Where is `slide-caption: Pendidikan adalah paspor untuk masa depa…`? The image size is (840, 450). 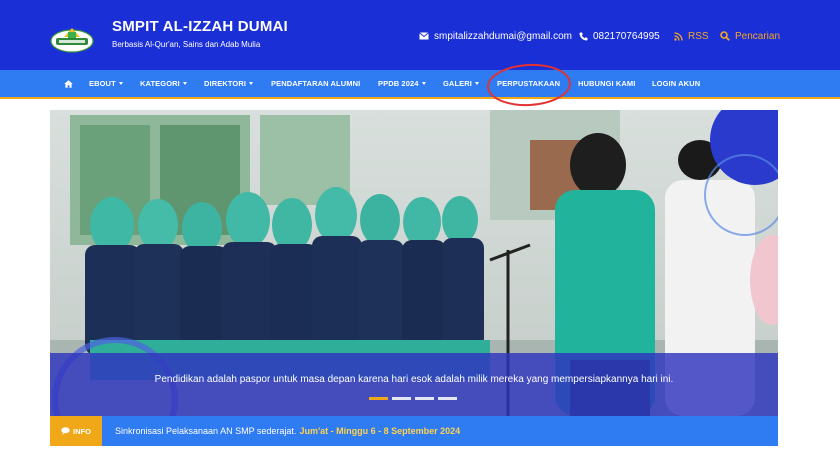 slide-caption: Pendidikan adalah paspor untuk masa depa… is located at coordinates (414, 379).